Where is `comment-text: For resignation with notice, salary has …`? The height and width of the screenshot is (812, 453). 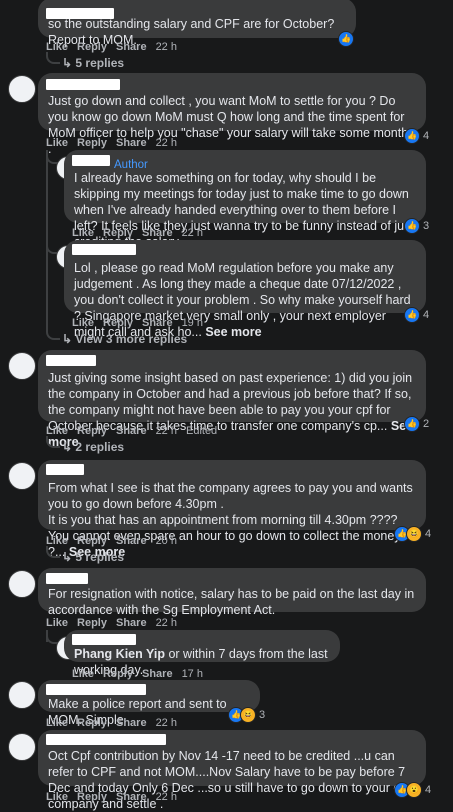
comment-text: For resignation with notice, salary has … is located at coordinates (231, 602).